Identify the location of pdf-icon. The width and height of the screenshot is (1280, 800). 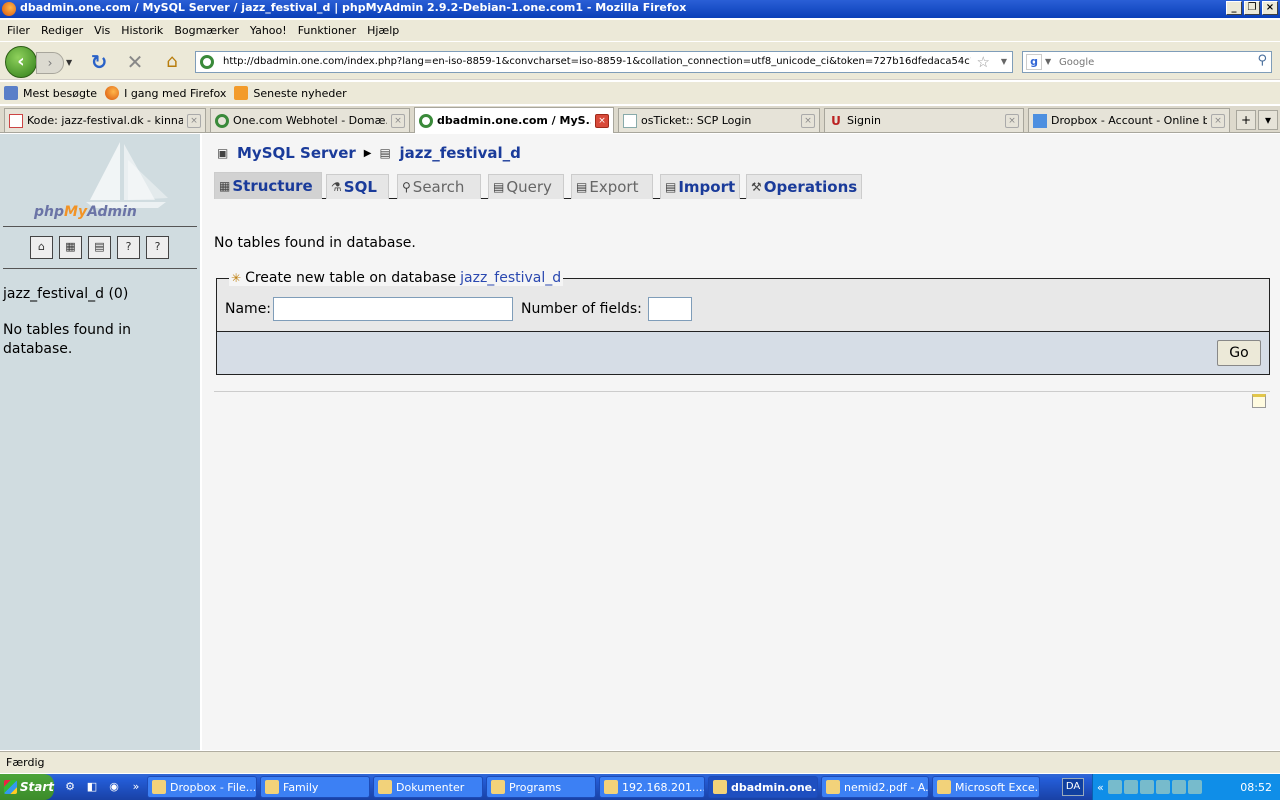
(833, 787).